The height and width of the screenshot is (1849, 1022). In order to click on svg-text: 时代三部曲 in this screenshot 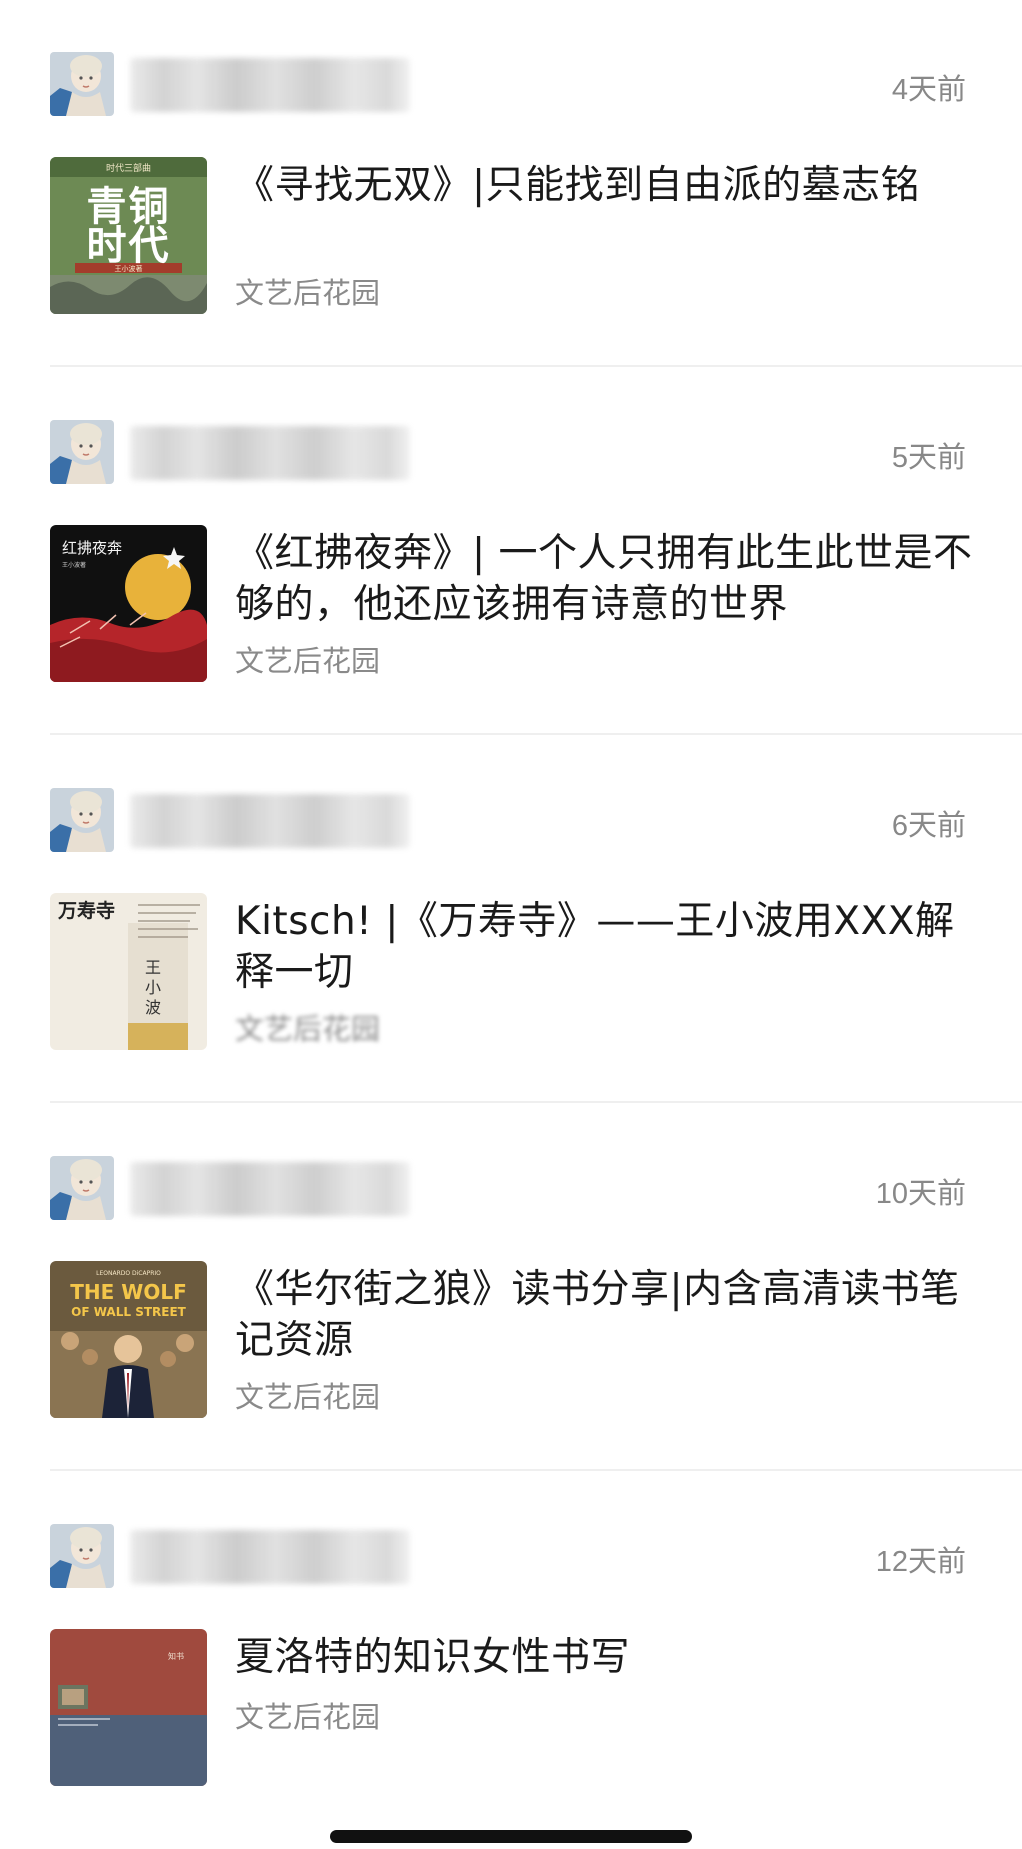, I will do `click(128, 168)`.